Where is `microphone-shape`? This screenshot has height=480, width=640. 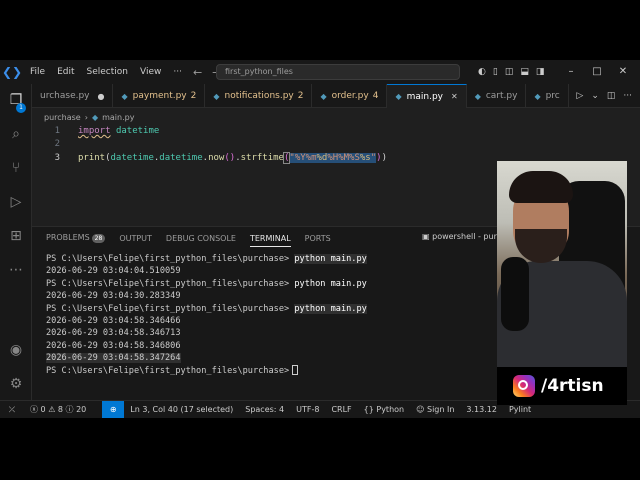 microphone-shape is located at coordinates (515, 294).